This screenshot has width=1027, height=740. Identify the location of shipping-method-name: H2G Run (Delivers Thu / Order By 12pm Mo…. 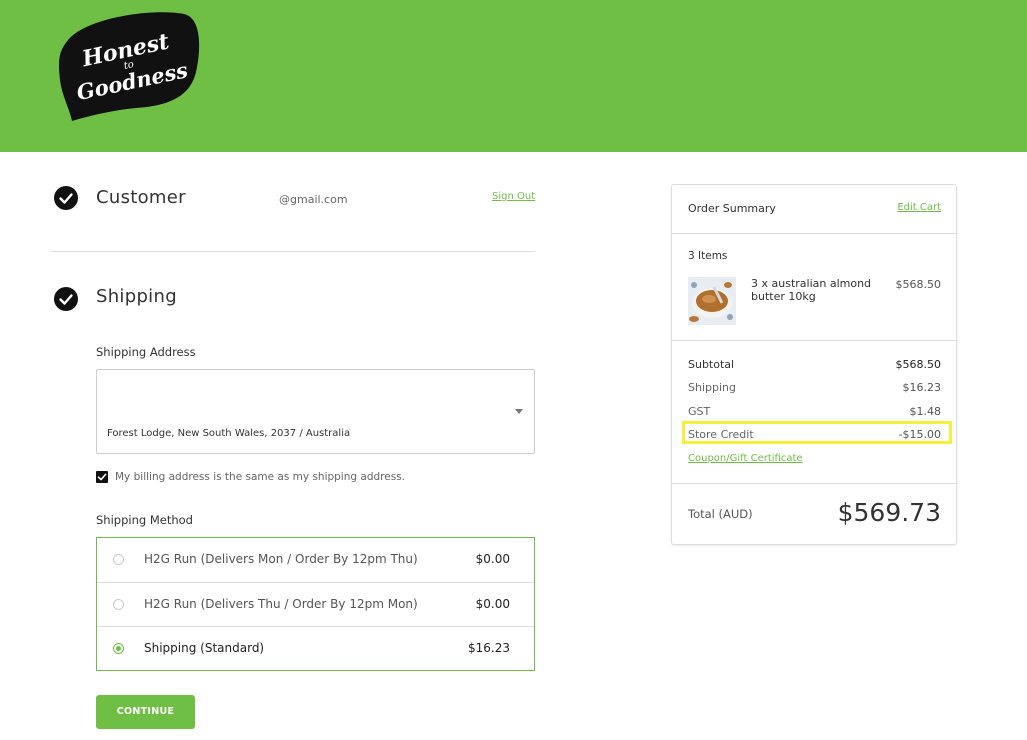
(281, 604).